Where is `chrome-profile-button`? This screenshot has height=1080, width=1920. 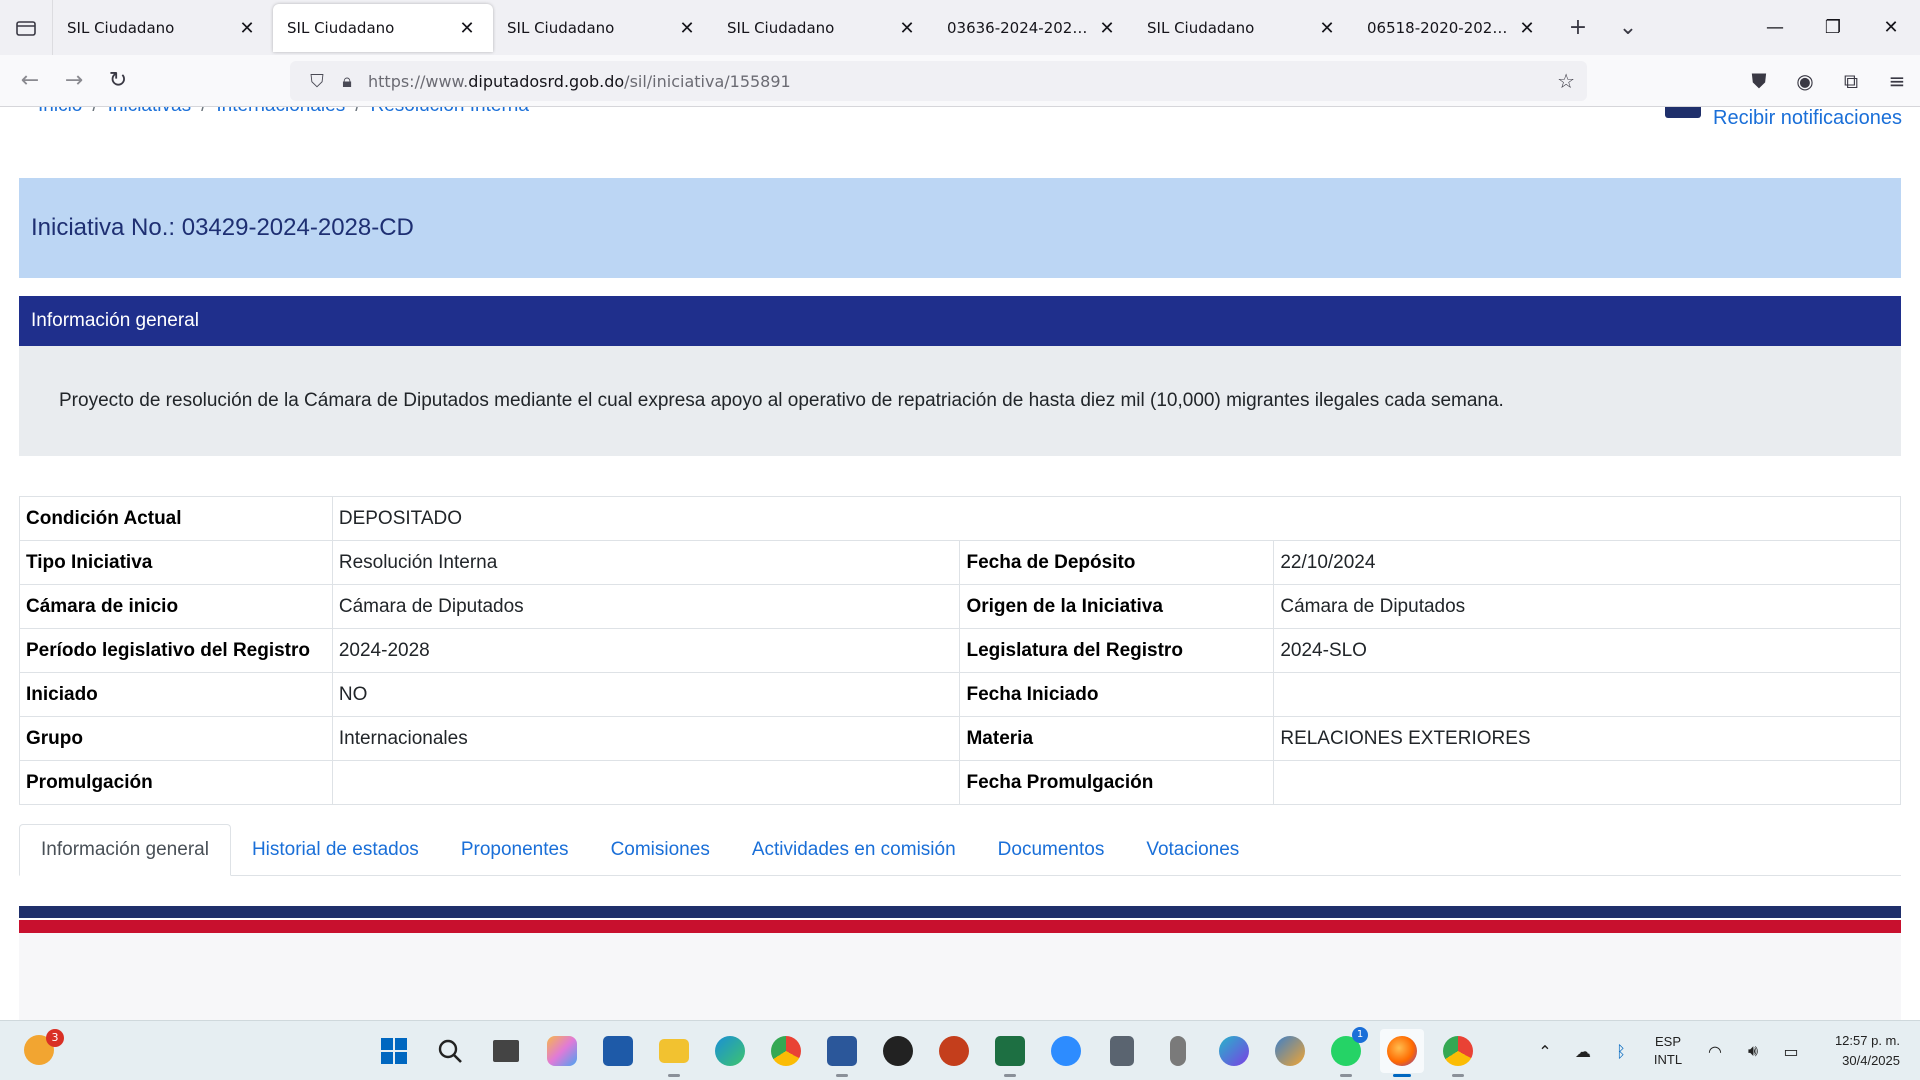 chrome-profile-button is located at coordinates (1458, 1053).